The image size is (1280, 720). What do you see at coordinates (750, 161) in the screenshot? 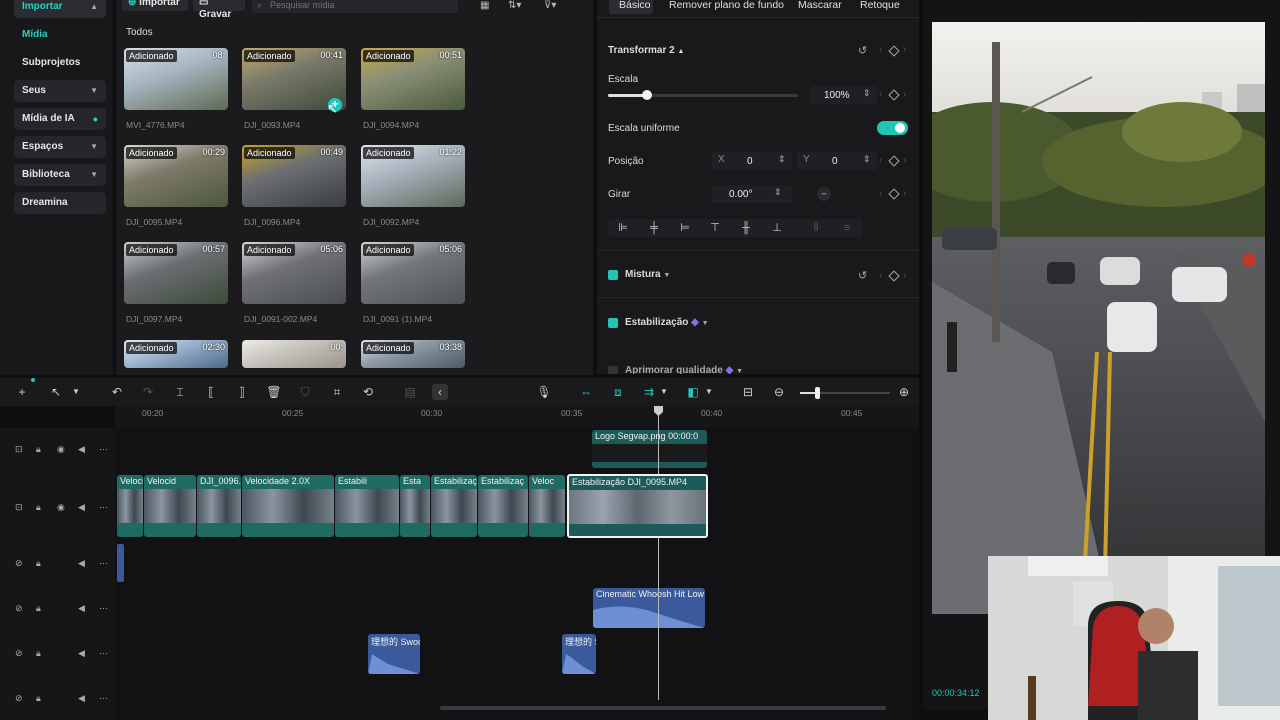
I see `x-value: 0` at bounding box center [750, 161].